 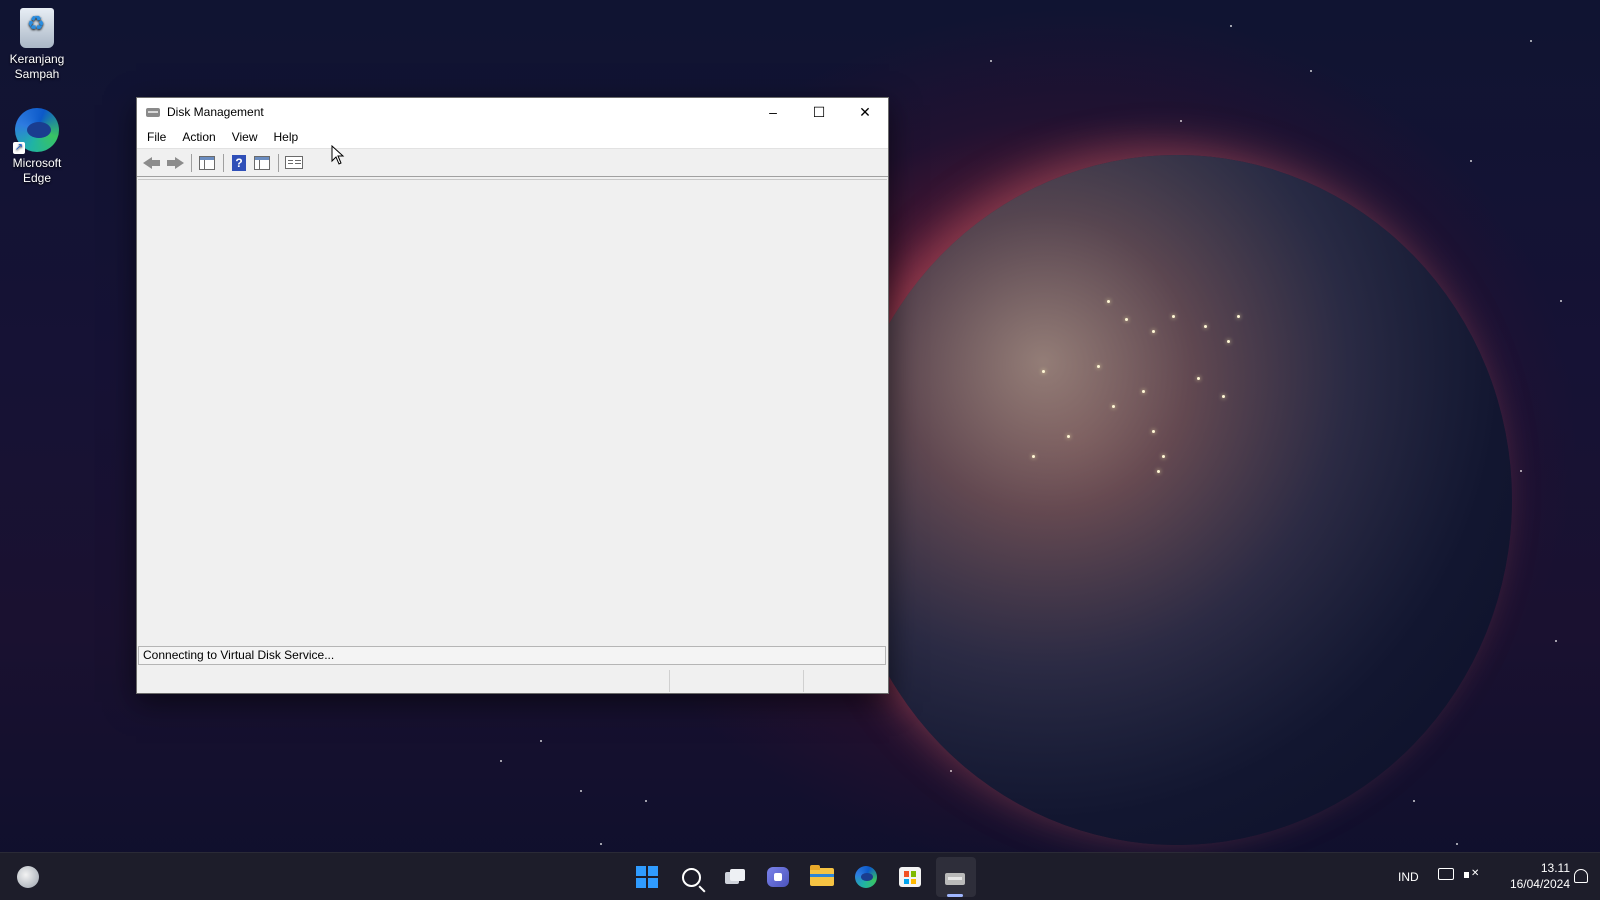 I want to click on clock: 13.11 16/04/2024, so click(x=1530, y=876).